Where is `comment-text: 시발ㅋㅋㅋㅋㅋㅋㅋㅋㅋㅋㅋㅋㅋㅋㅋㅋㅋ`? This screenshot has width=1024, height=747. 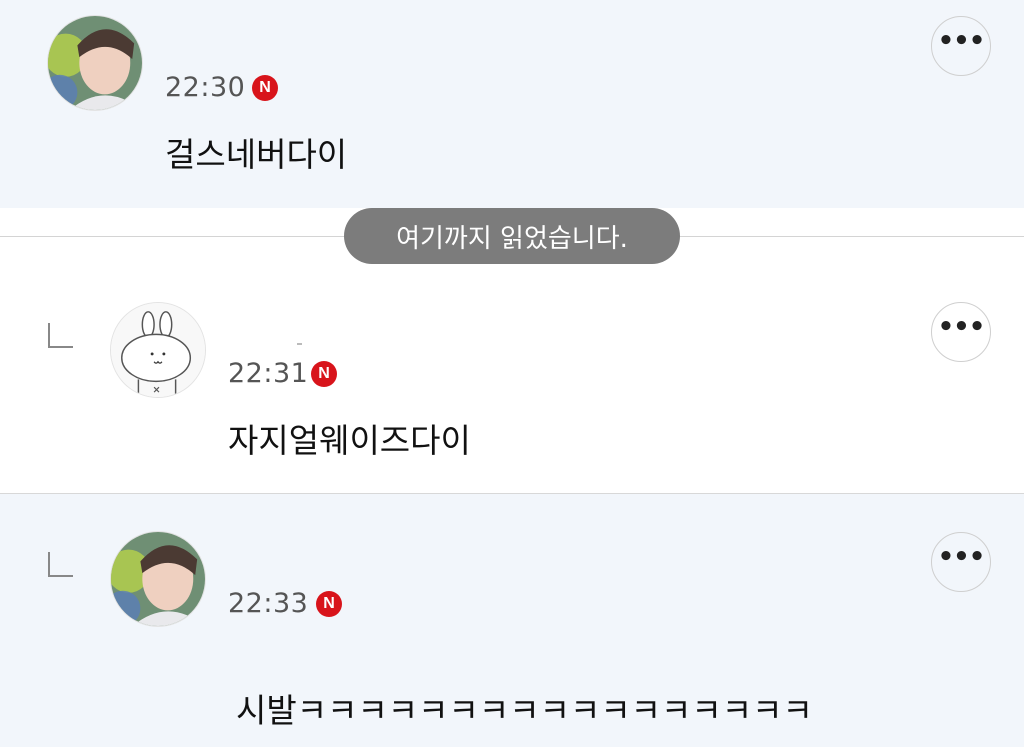 comment-text: 시발ㅋㅋㅋㅋㅋㅋㅋㅋㅋㅋㅋㅋㅋㅋㅋㅋㅋ is located at coordinates (524, 710).